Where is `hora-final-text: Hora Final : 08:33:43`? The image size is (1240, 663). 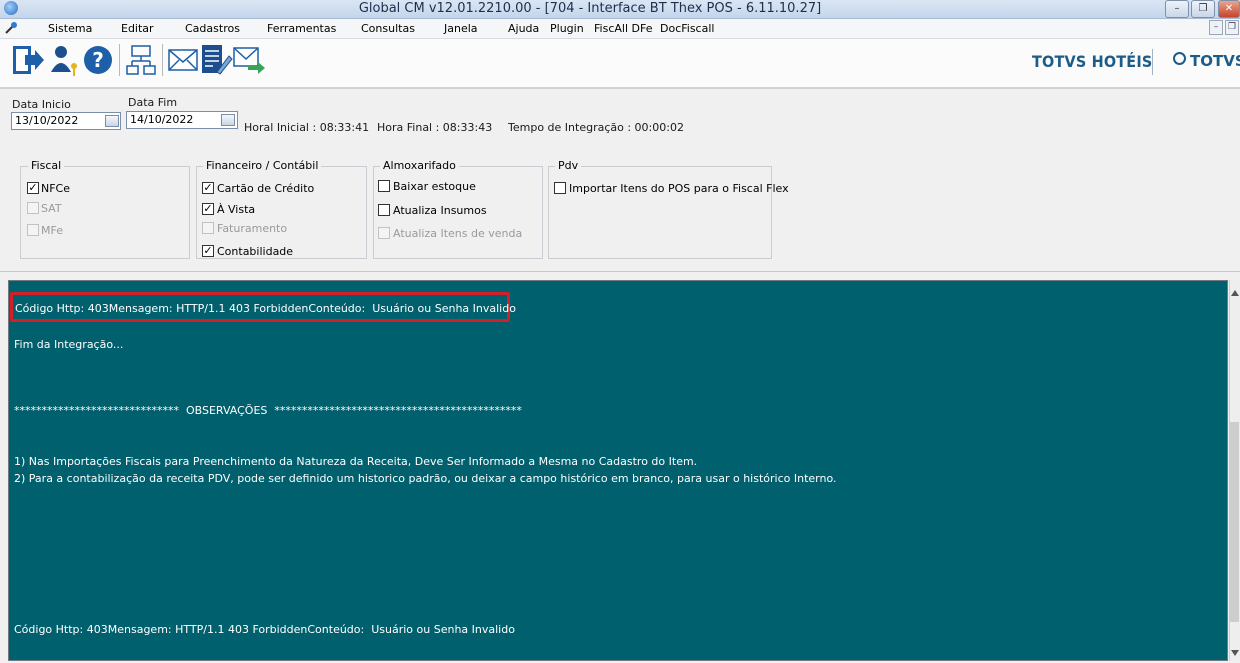
hora-final-text: Hora Final : 08:33:43 is located at coordinates (435, 127).